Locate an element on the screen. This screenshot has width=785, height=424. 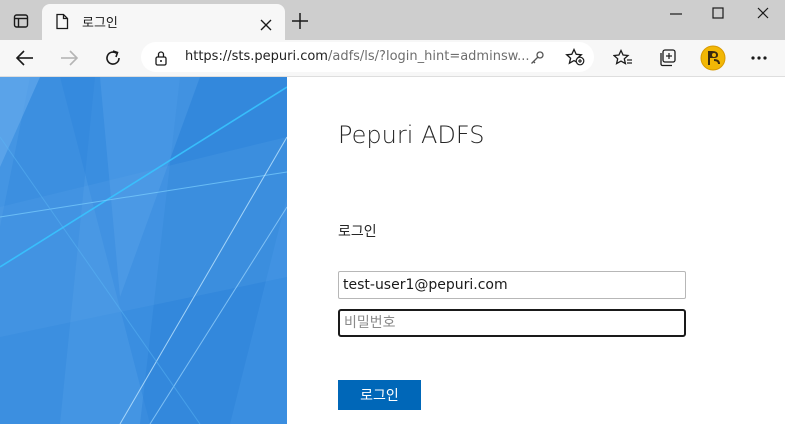
page-title: Pepuri ADFS is located at coordinates (411, 135).